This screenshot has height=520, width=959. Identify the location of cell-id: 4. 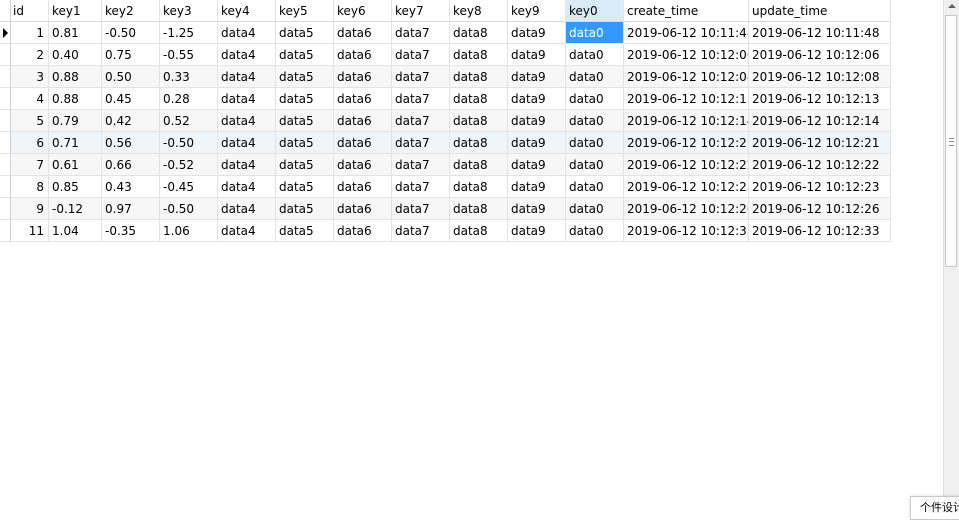
(30, 99).